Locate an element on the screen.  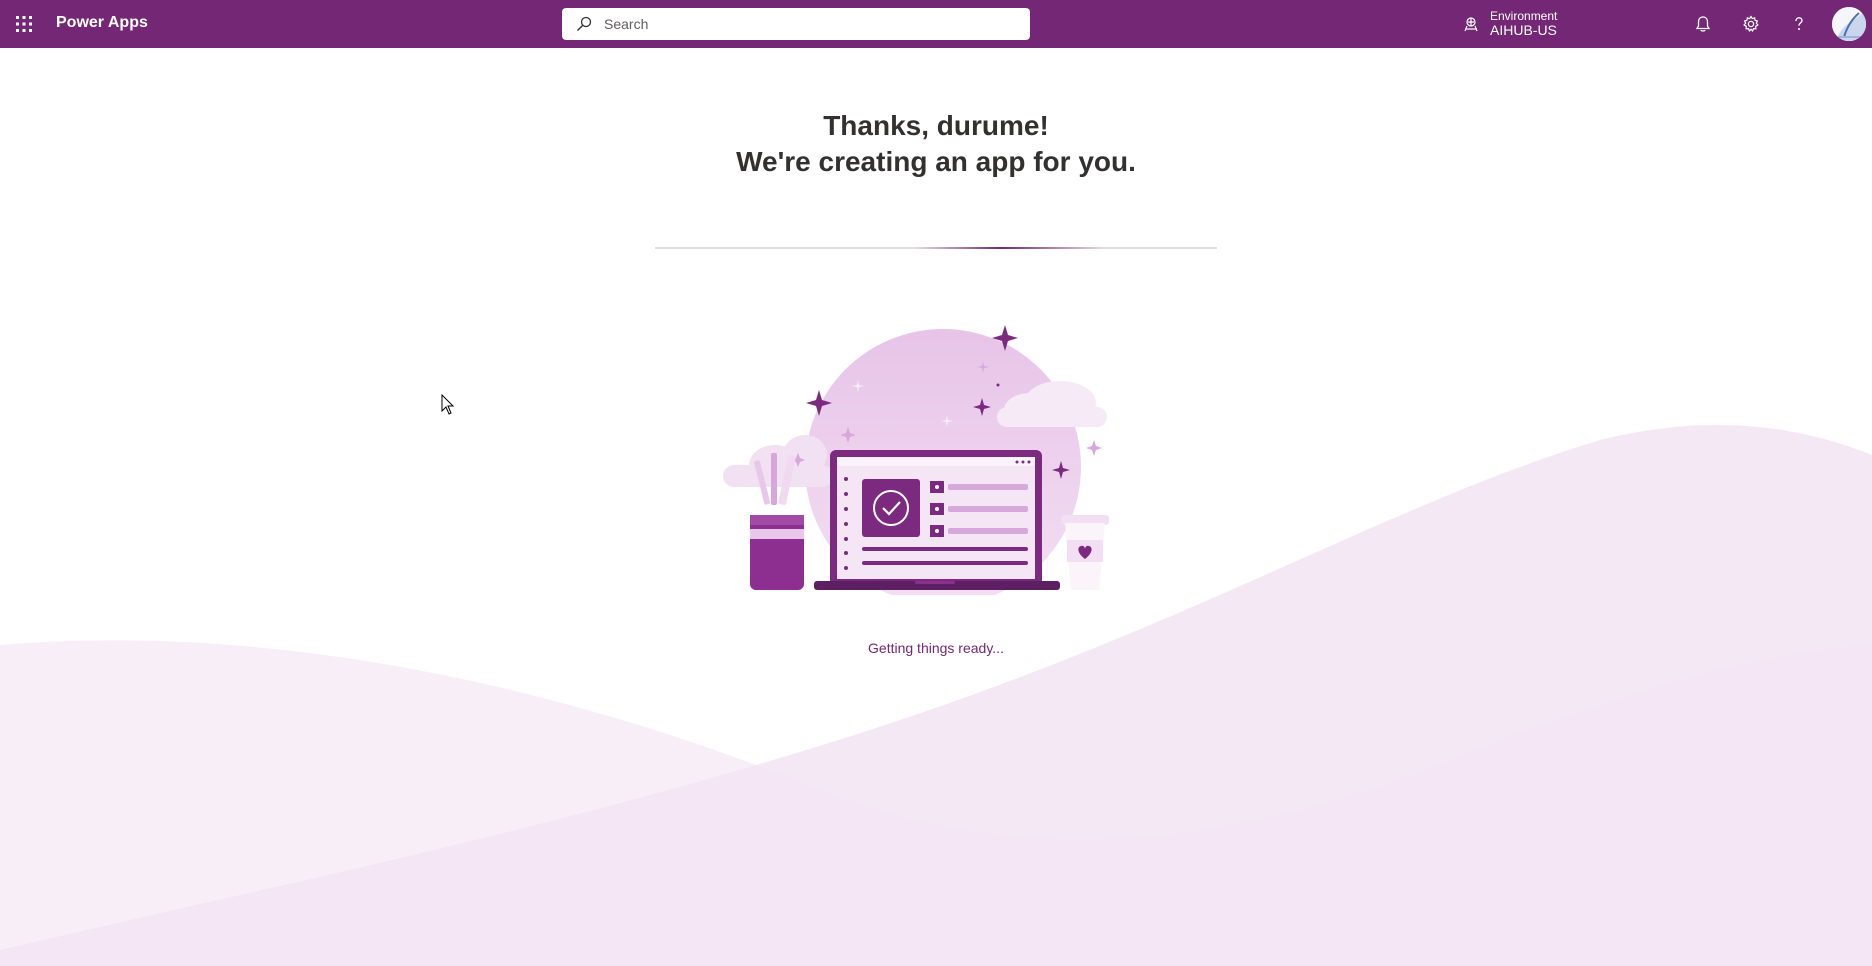
laptop is located at coordinates (937, 520).